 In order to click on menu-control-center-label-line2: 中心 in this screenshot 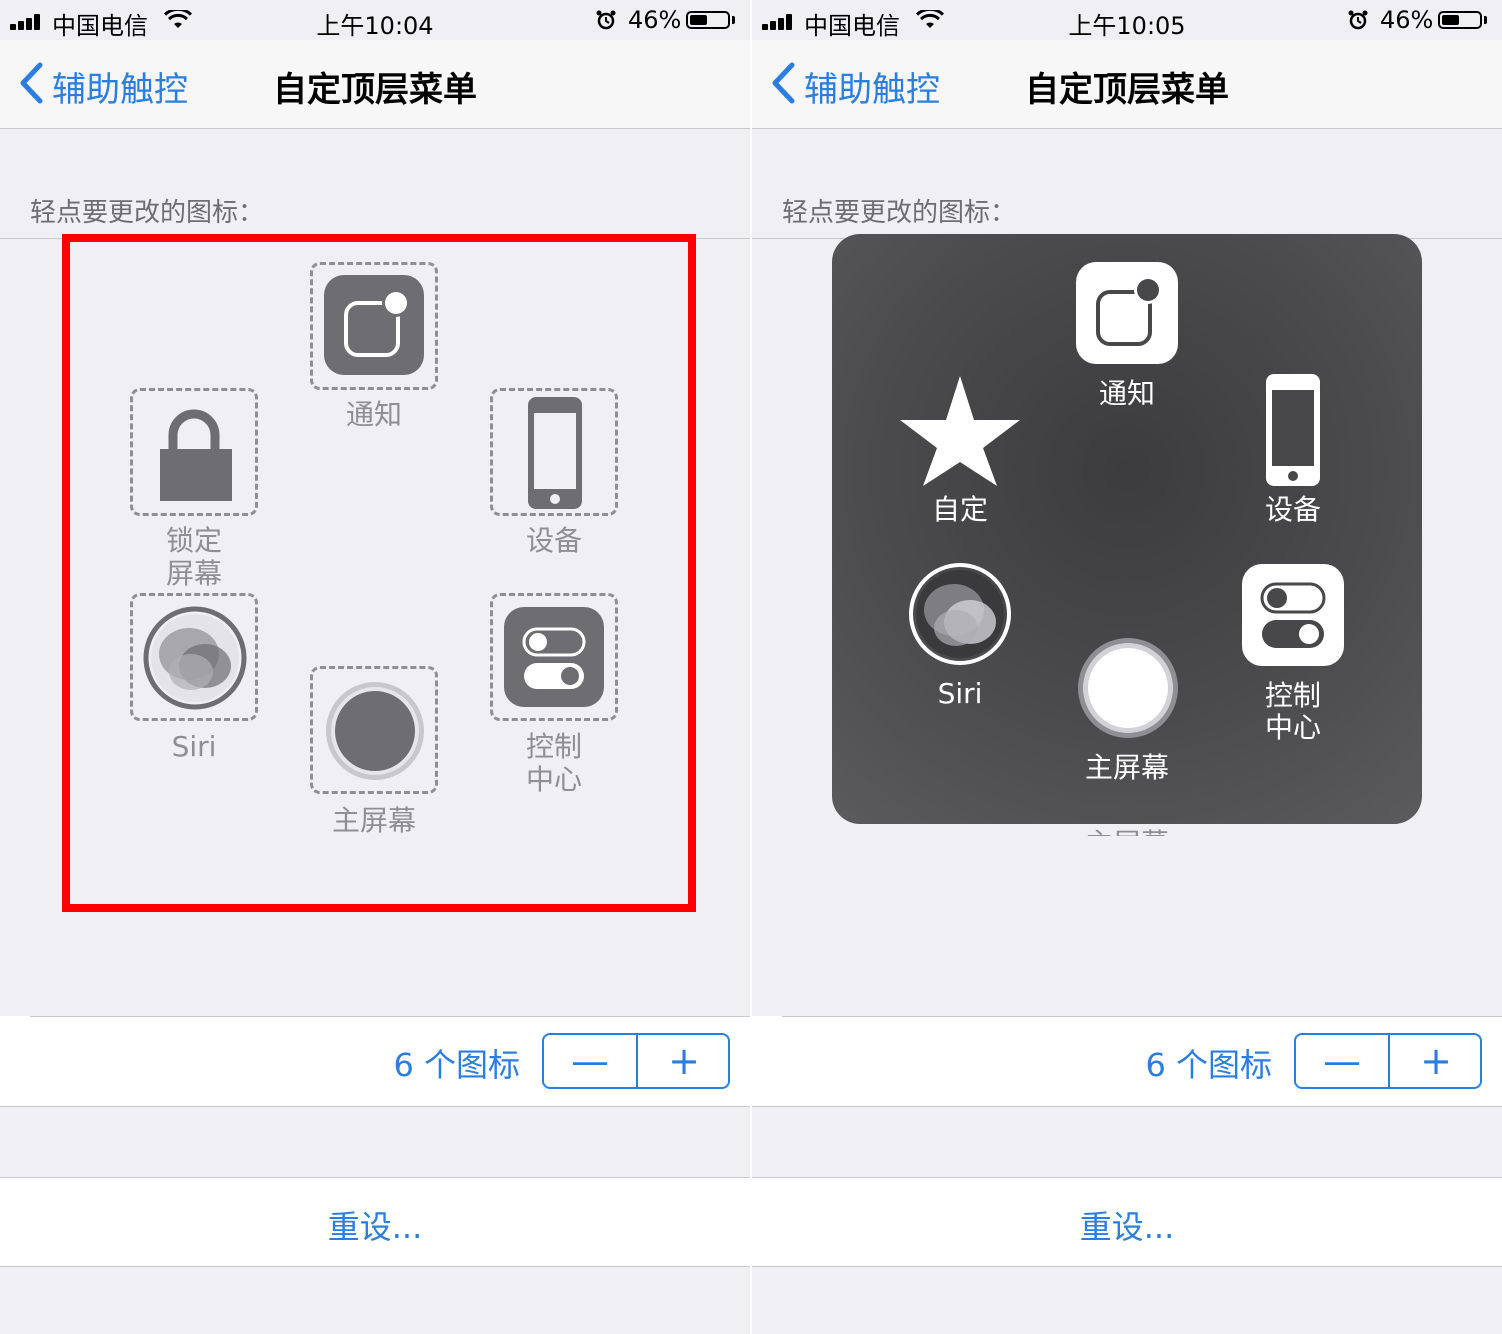, I will do `click(1292, 727)`.